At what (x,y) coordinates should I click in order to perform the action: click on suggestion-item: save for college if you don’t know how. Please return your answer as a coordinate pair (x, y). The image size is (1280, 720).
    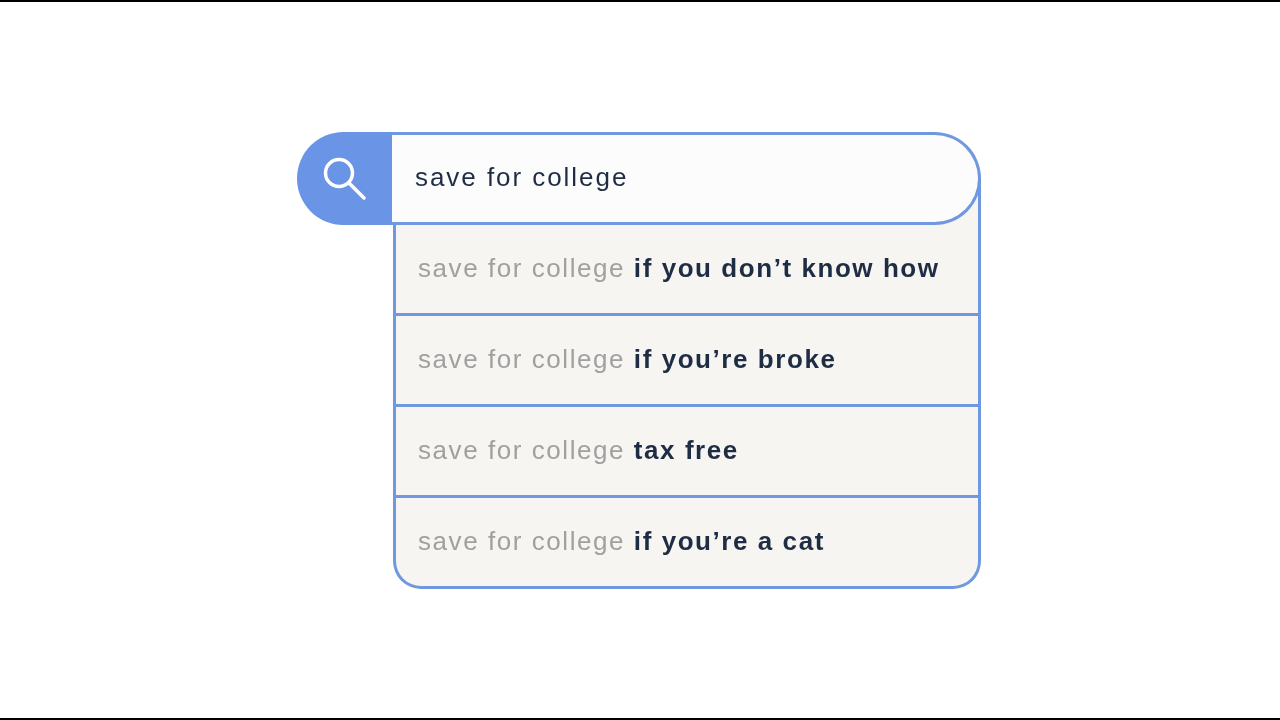
    Looking at the image, I should click on (687, 268).